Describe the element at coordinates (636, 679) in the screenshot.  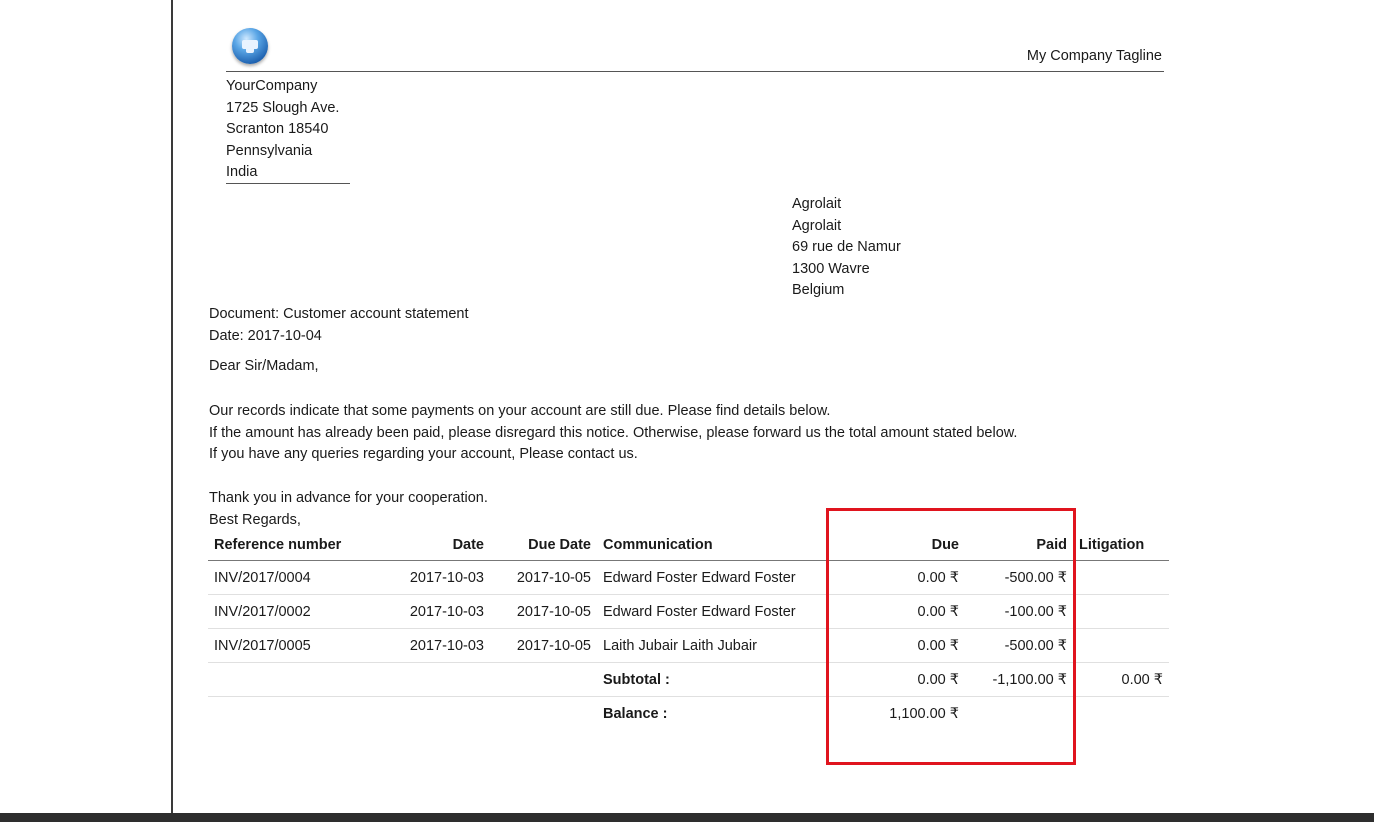
I see `subtotal-label: Subtotal :` at that location.